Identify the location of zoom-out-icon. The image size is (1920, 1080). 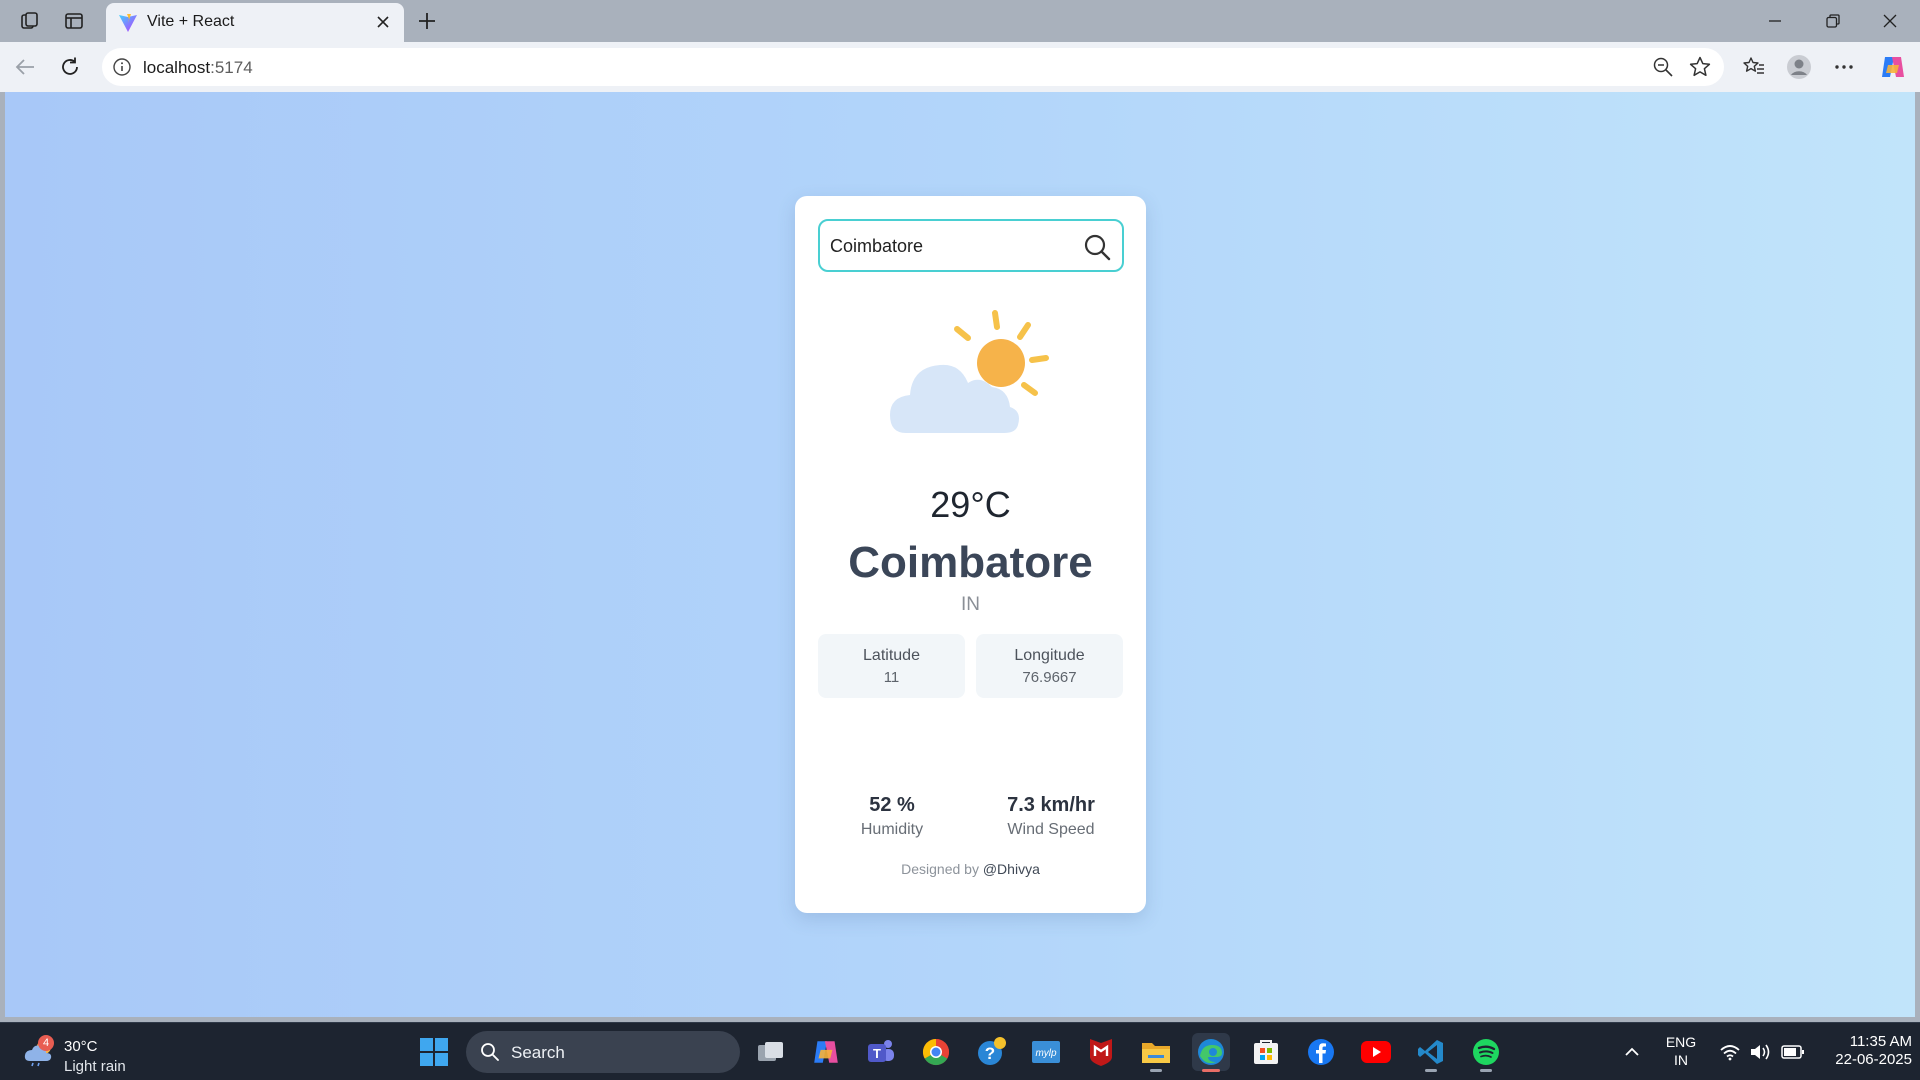
(1663, 67).